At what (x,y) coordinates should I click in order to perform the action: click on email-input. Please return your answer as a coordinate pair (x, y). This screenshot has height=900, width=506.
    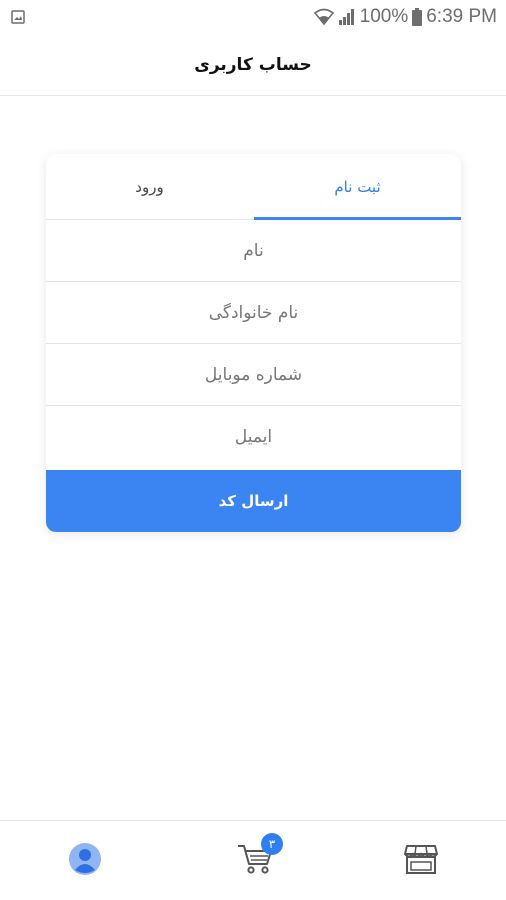
    Looking at the image, I should click on (253, 437).